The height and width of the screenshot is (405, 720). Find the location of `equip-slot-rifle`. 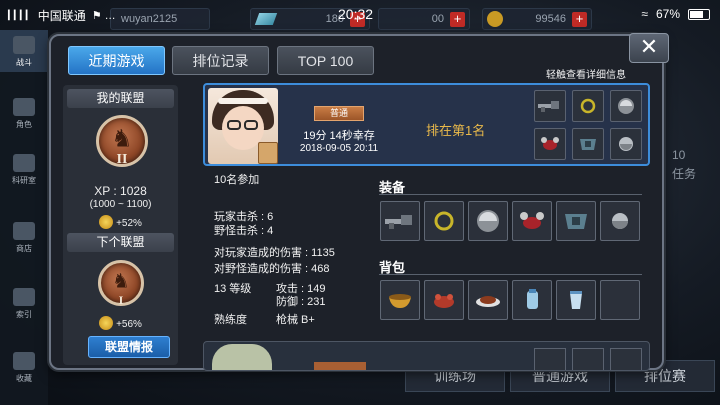

equip-slot-rifle is located at coordinates (400, 221).